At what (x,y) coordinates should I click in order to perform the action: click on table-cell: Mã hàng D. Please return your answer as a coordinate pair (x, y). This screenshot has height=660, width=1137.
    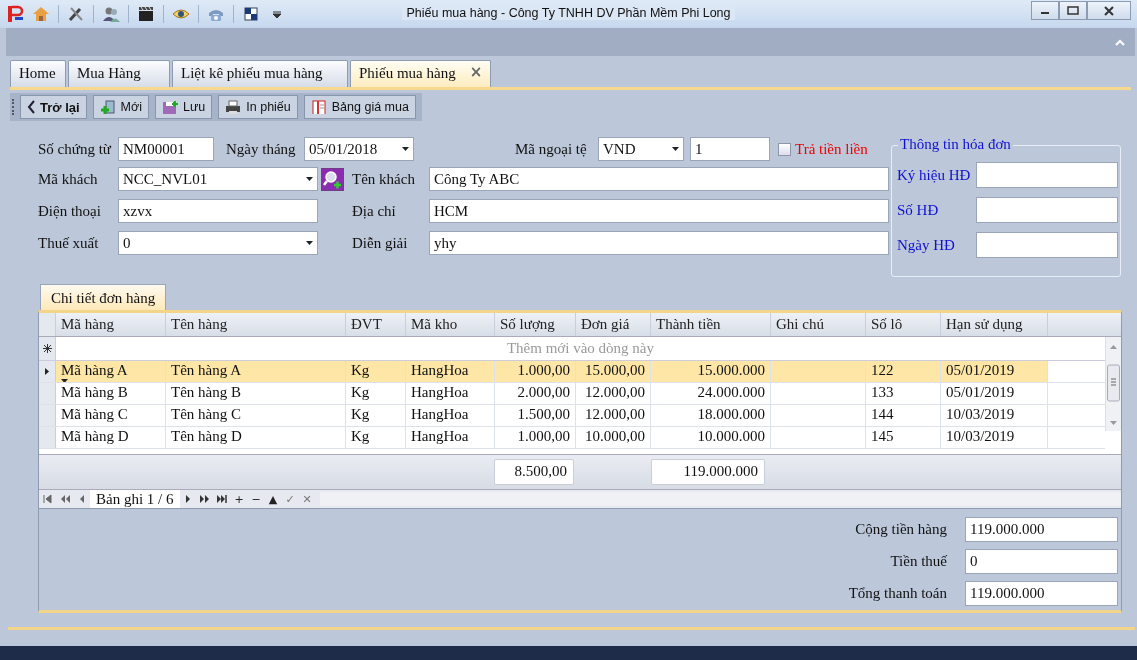
    Looking at the image, I should click on (111, 437).